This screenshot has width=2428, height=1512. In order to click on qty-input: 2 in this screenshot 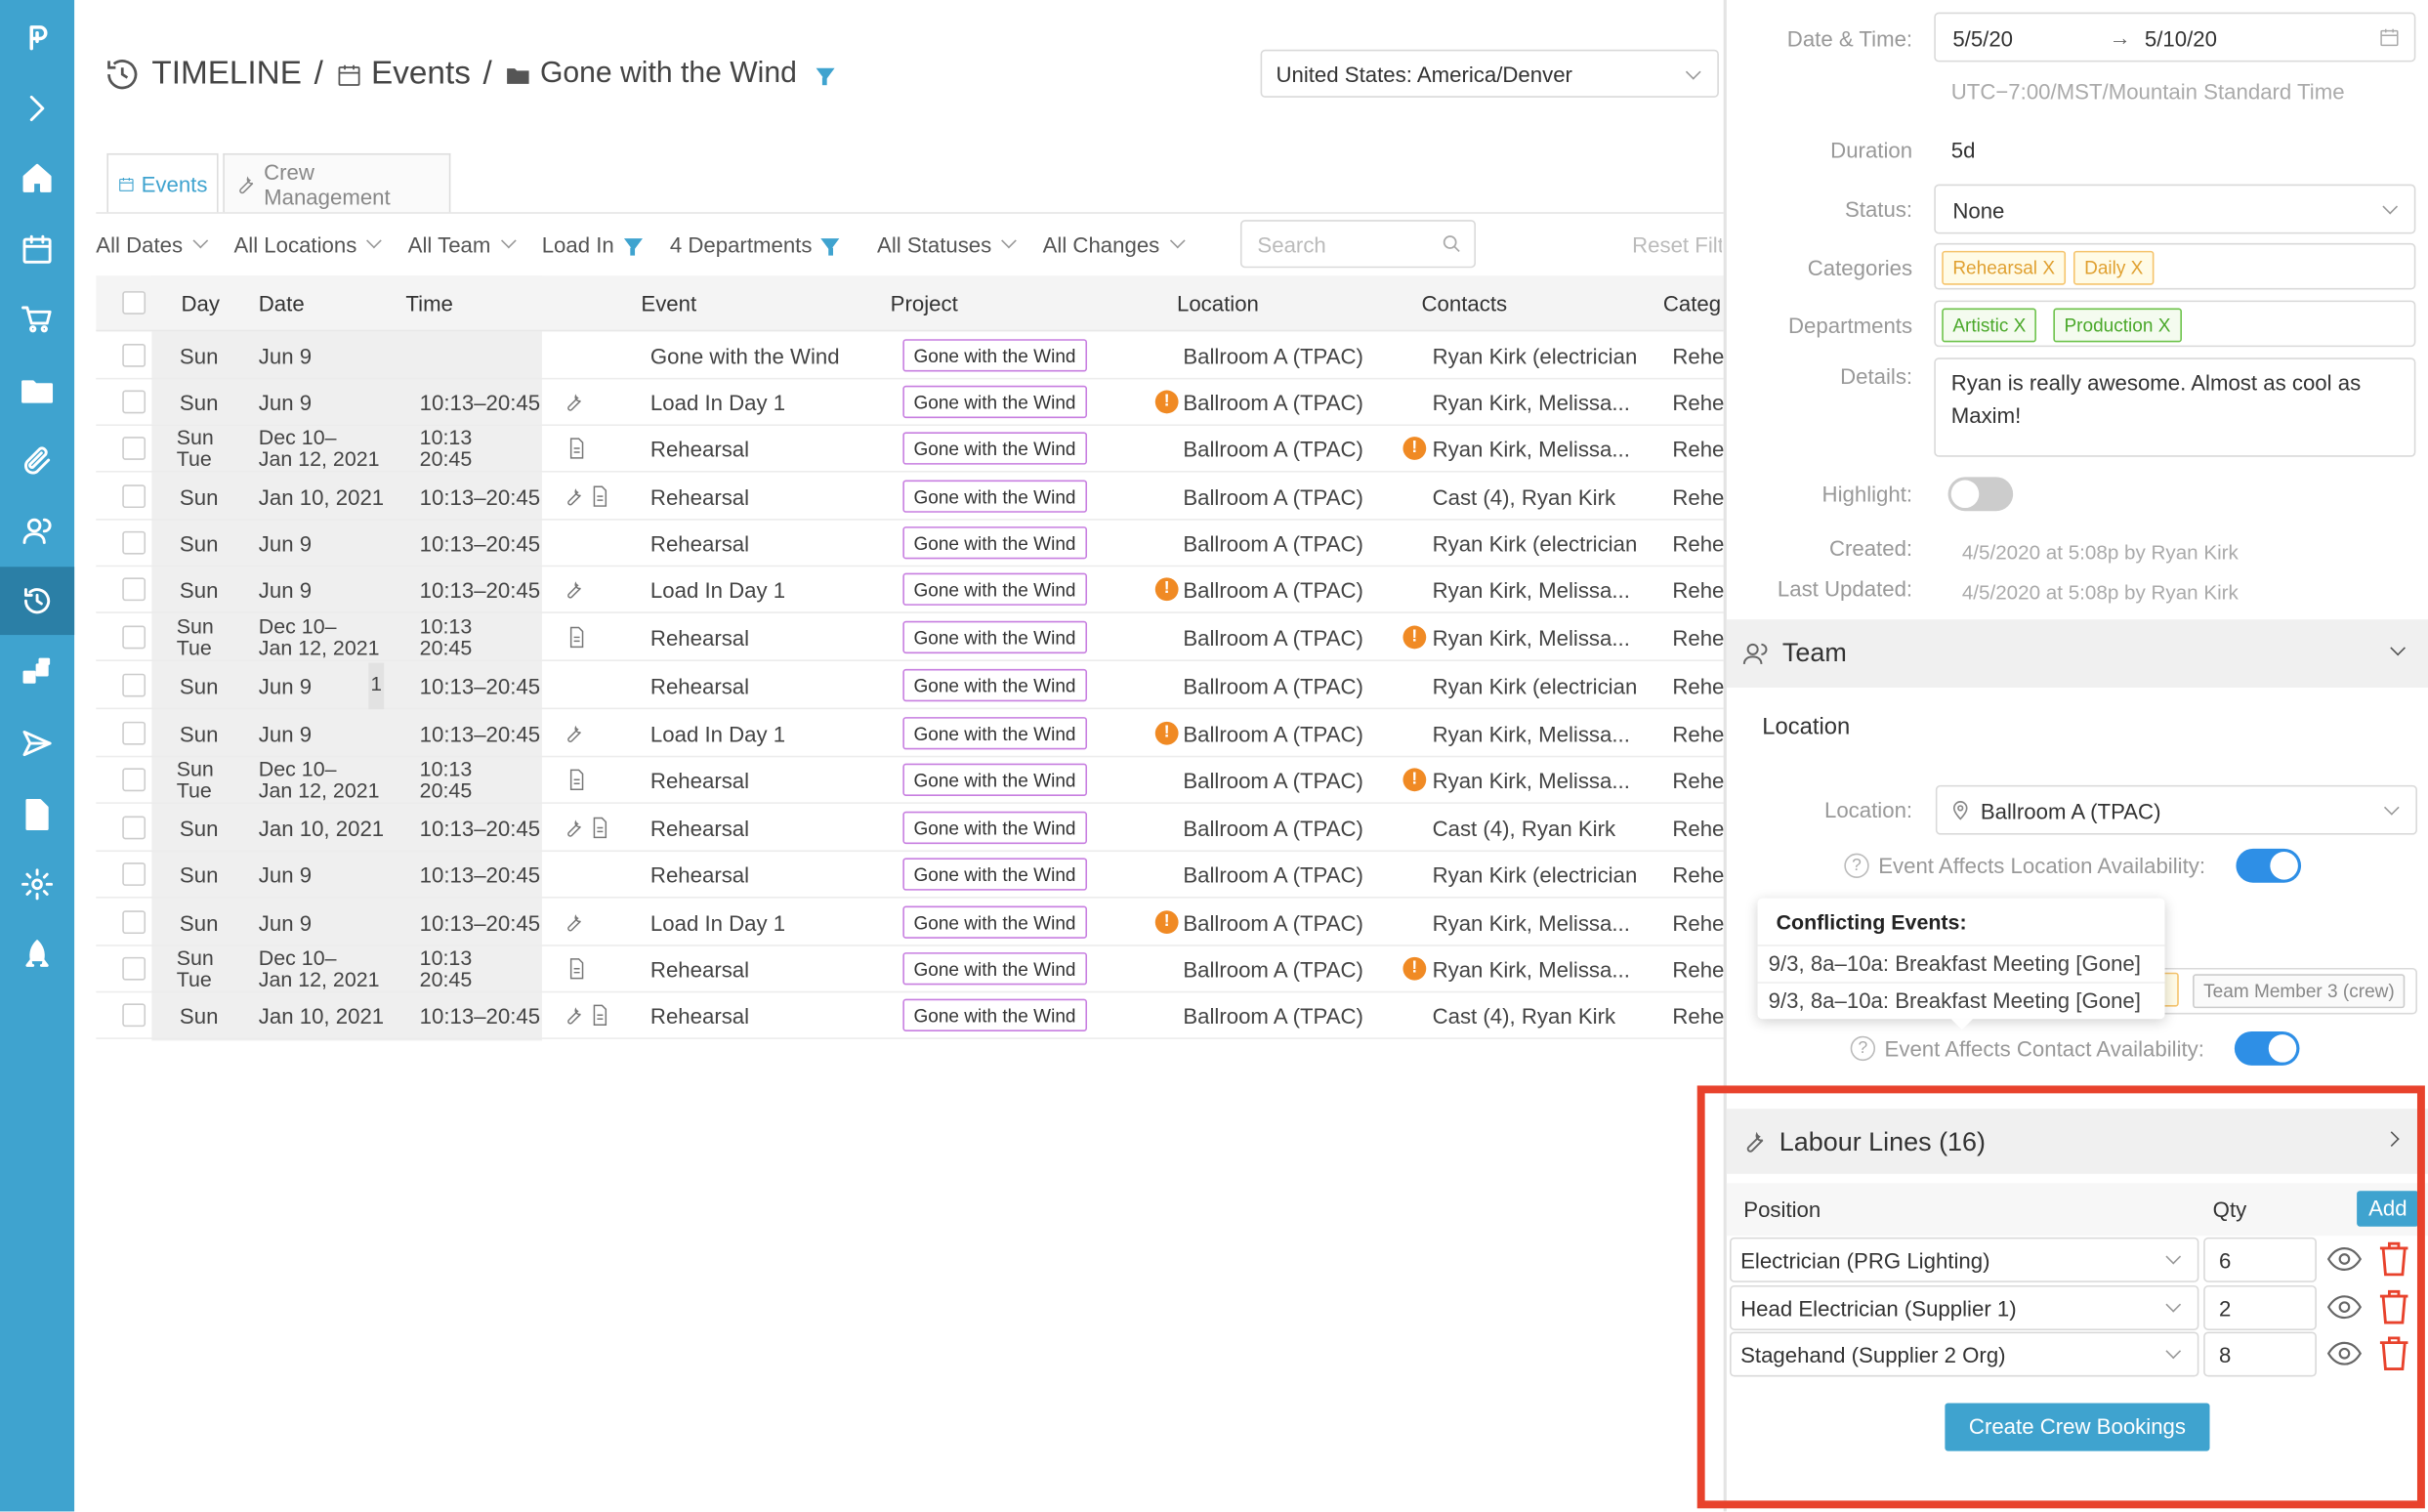, I will do `click(2260, 1307)`.